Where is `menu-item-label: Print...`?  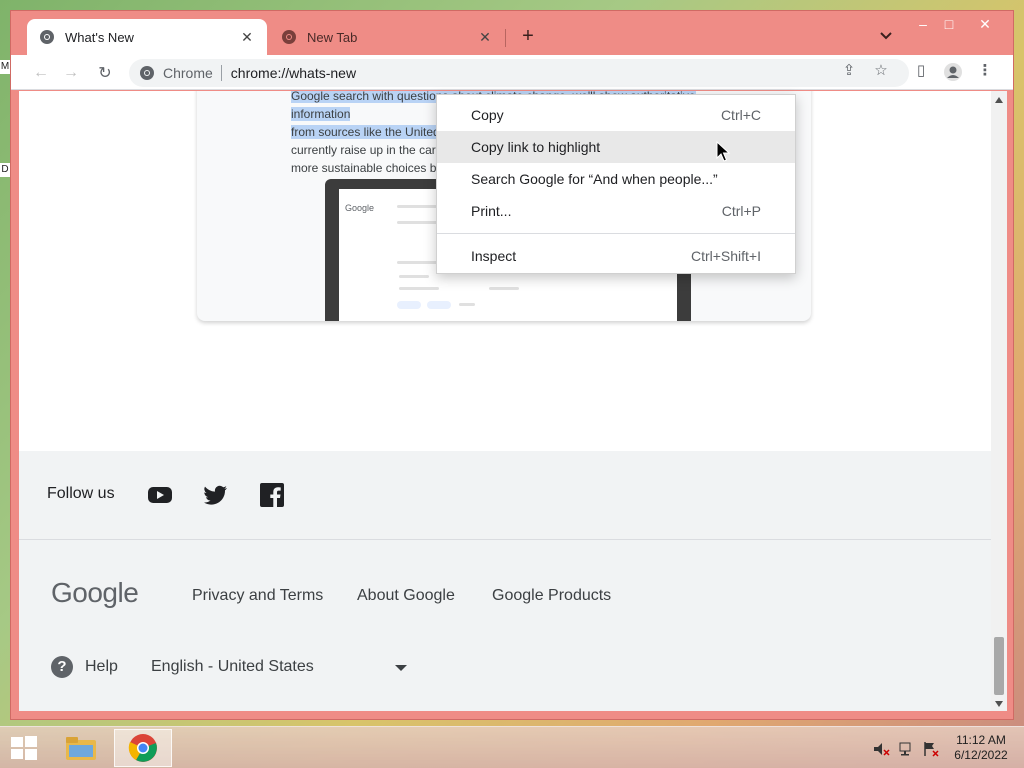
menu-item-label: Print... is located at coordinates (491, 211).